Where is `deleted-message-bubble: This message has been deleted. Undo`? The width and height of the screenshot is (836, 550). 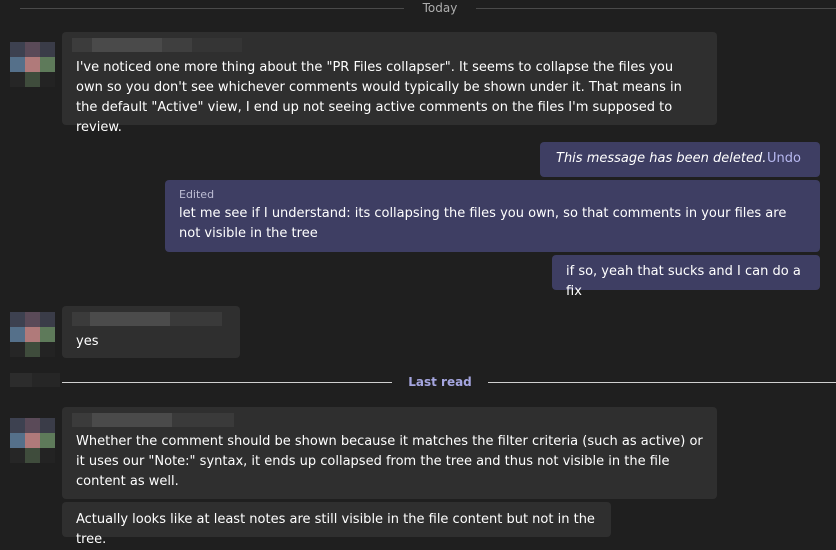
deleted-message-bubble: This message has been deleted. Undo is located at coordinates (680, 159).